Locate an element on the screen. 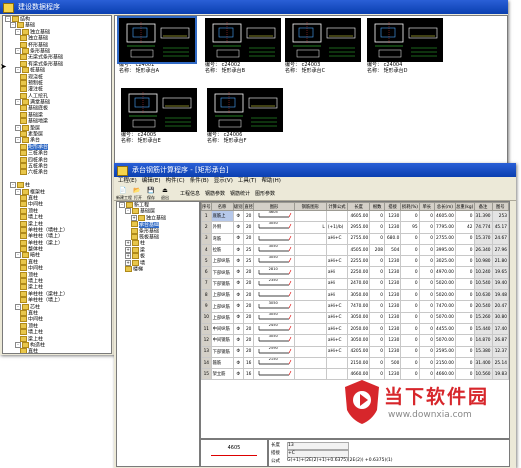  column-header: 钢筋图形 is located at coordinates (310, 206).